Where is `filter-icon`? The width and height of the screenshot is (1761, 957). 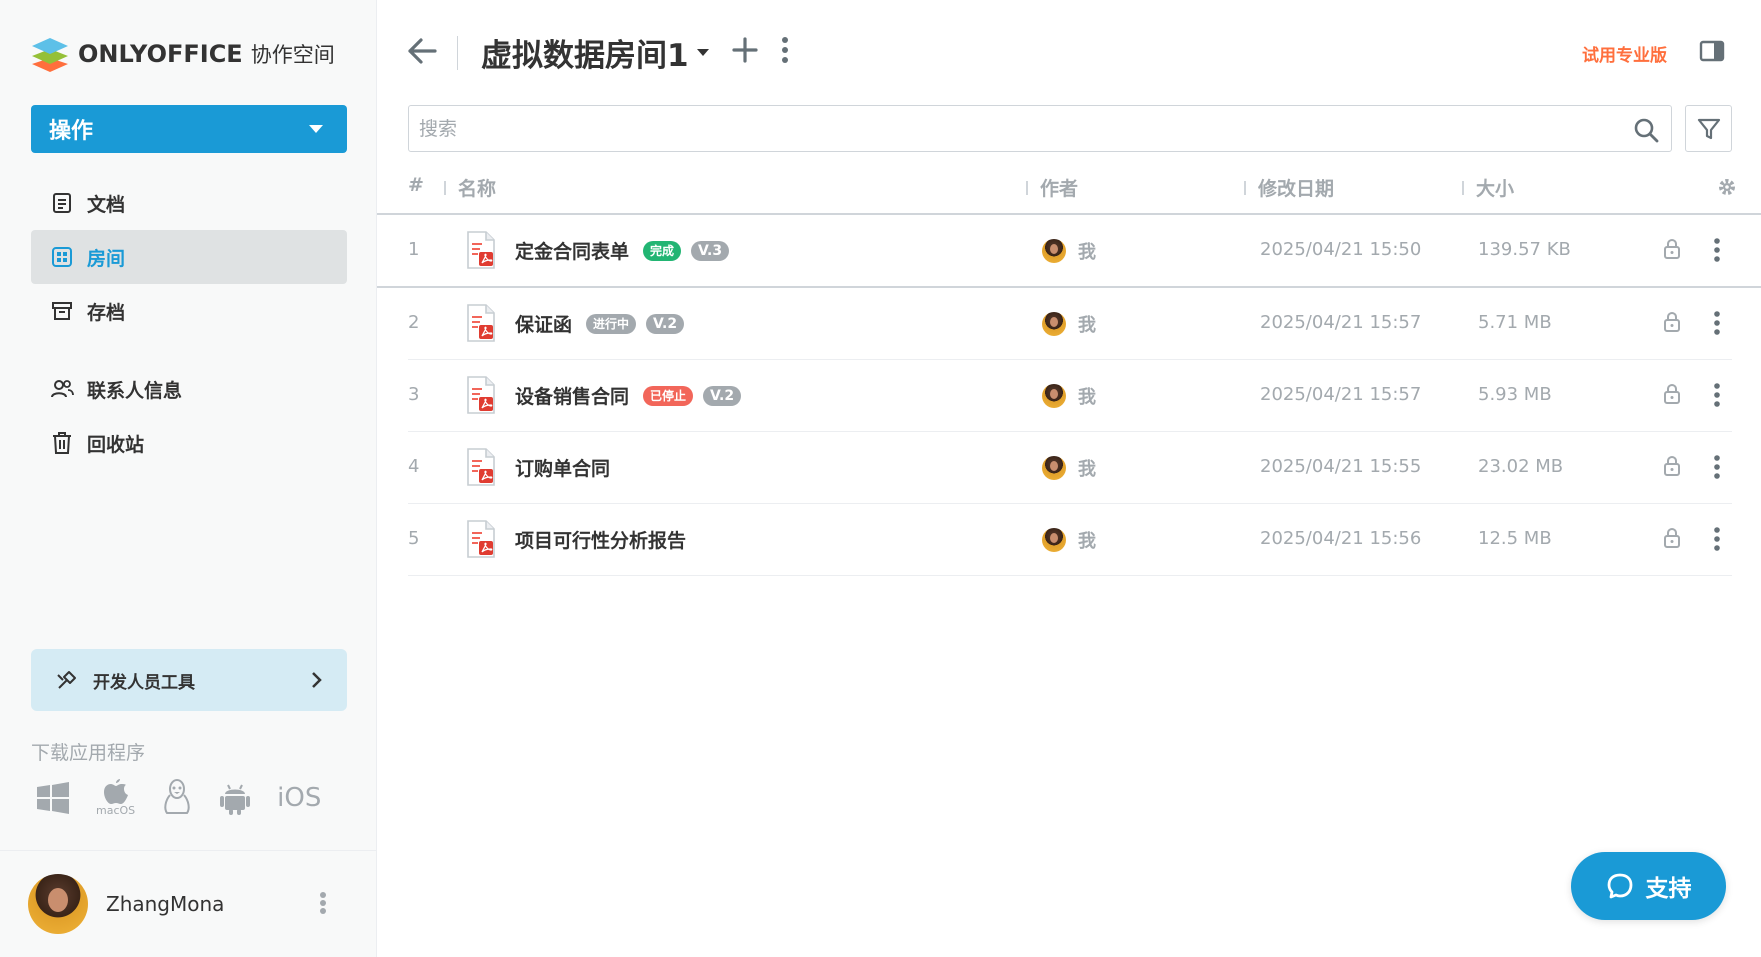
filter-icon is located at coordinates (1708, 128).